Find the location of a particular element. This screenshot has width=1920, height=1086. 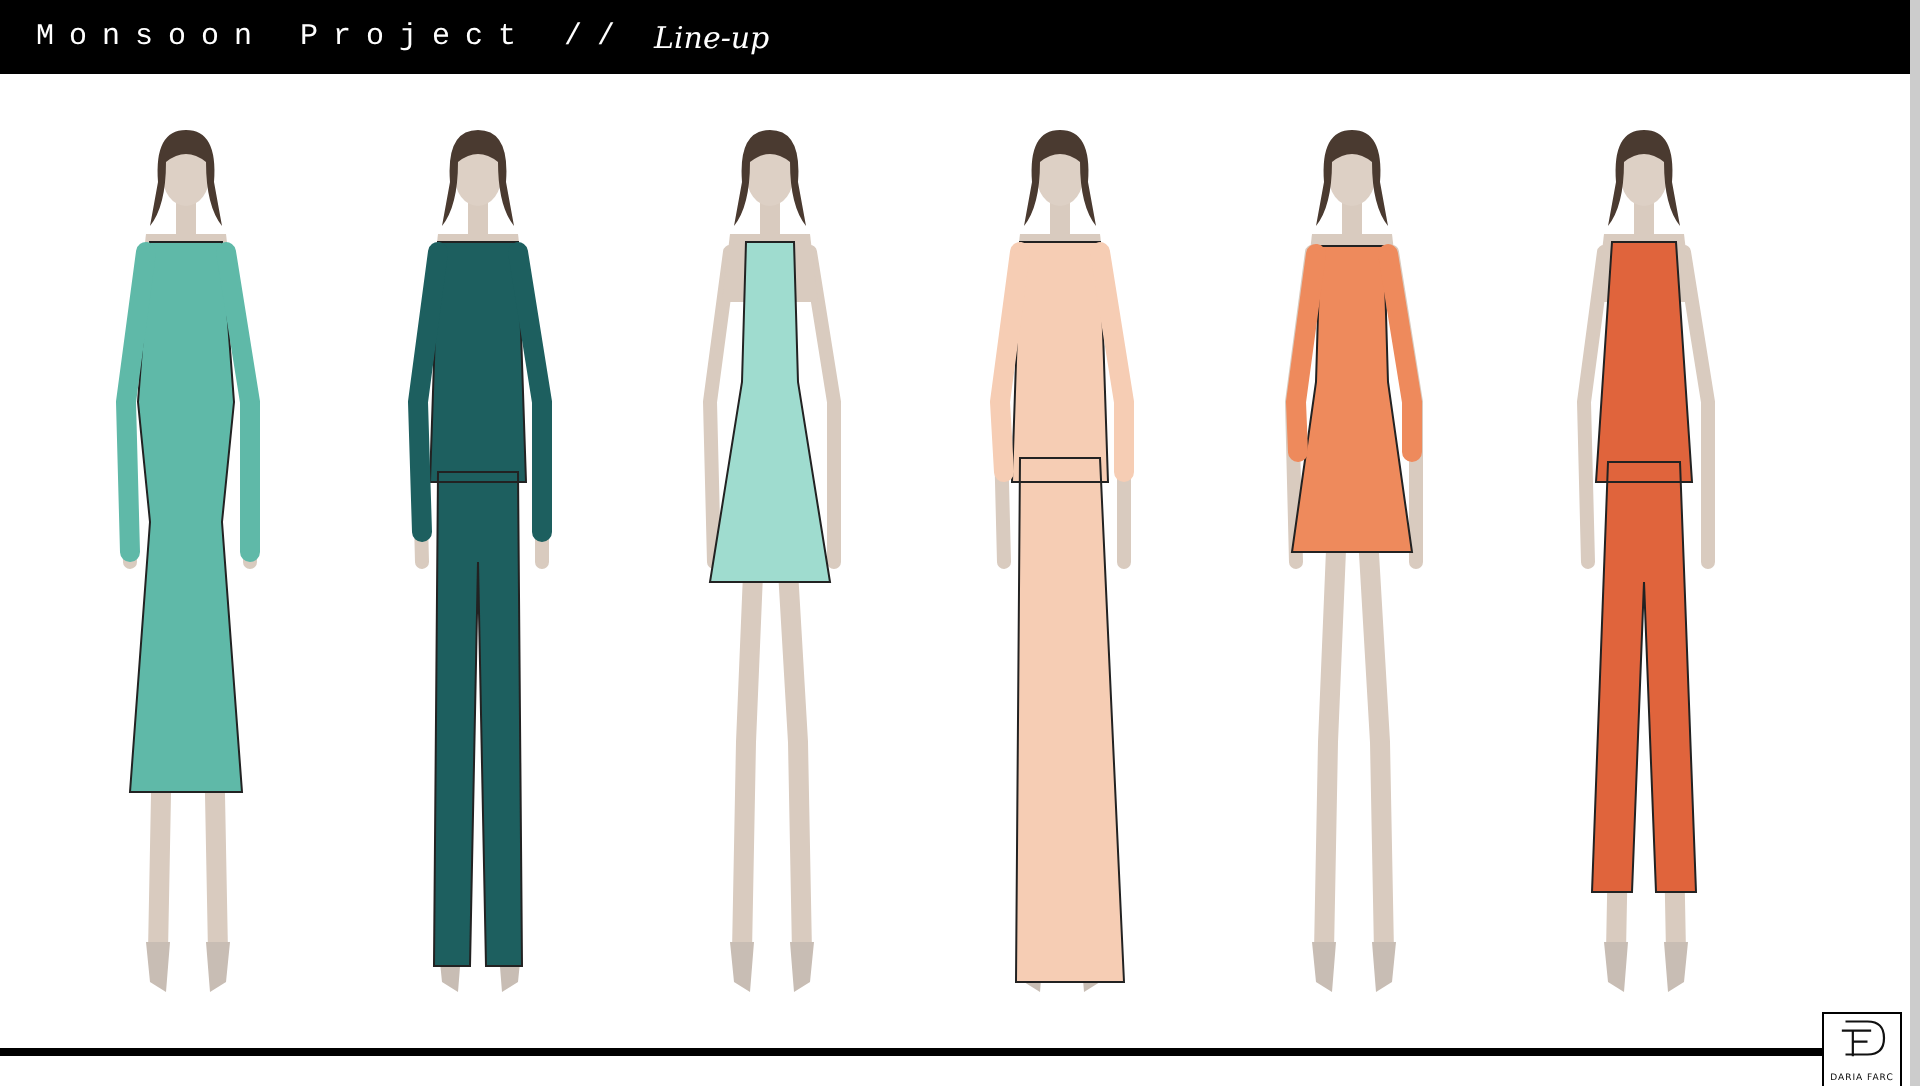

lineup-subtitle: Line-up is located at coordinates (712, 37).